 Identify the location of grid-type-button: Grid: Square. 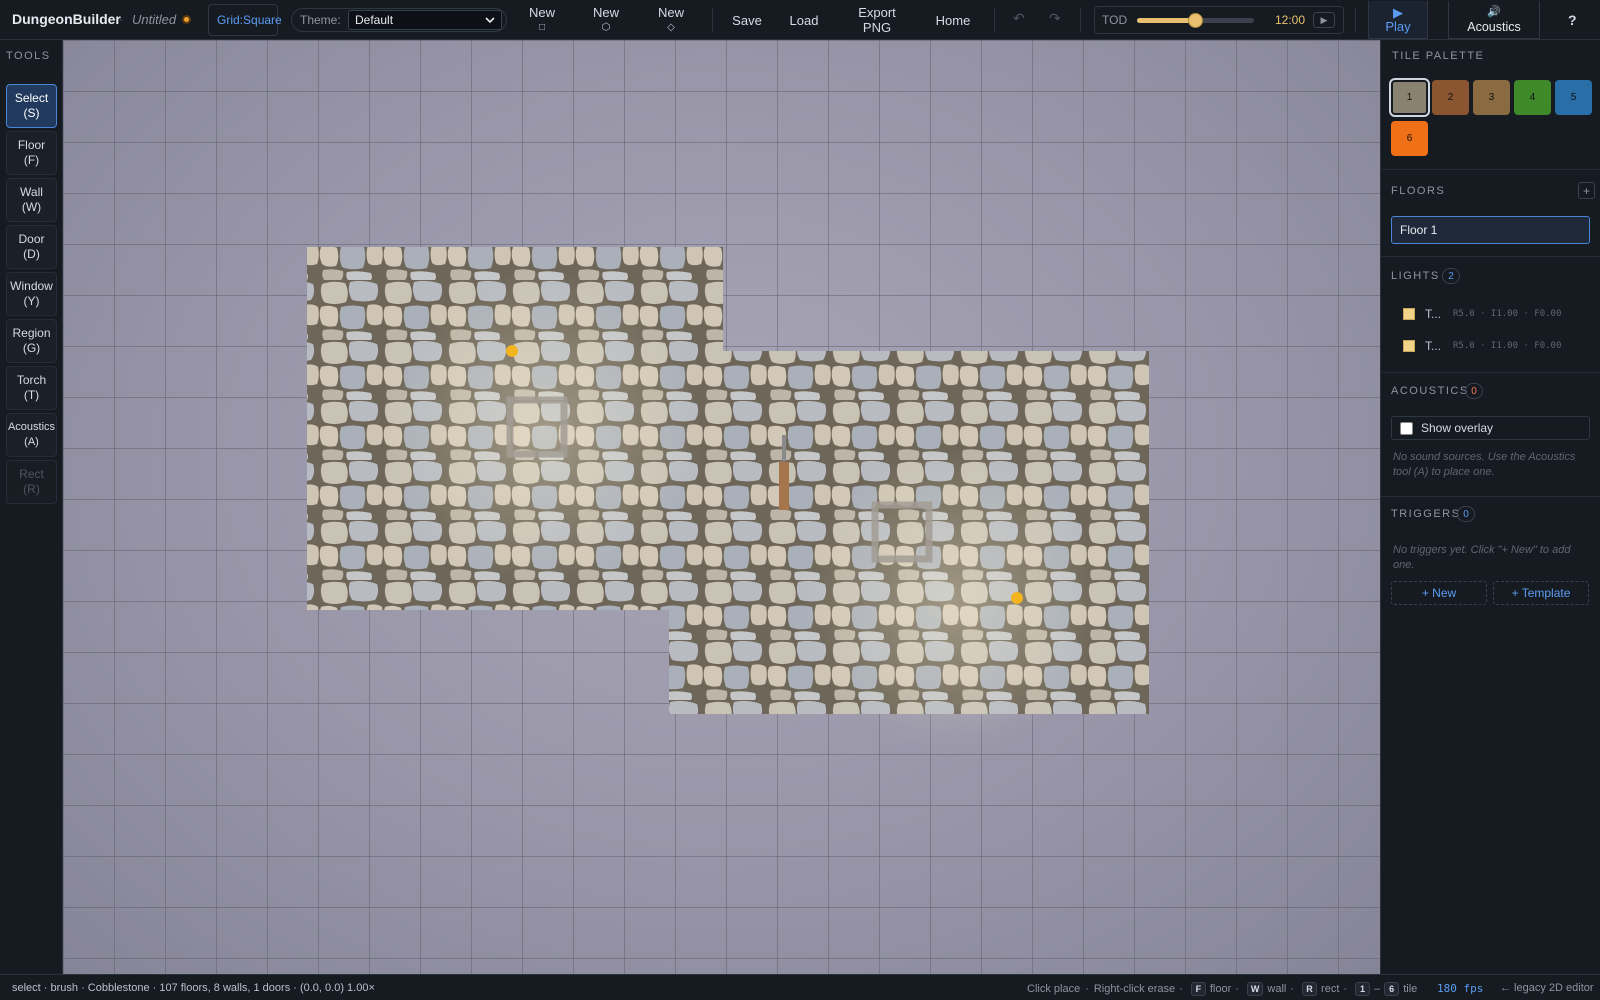
(245, 20).